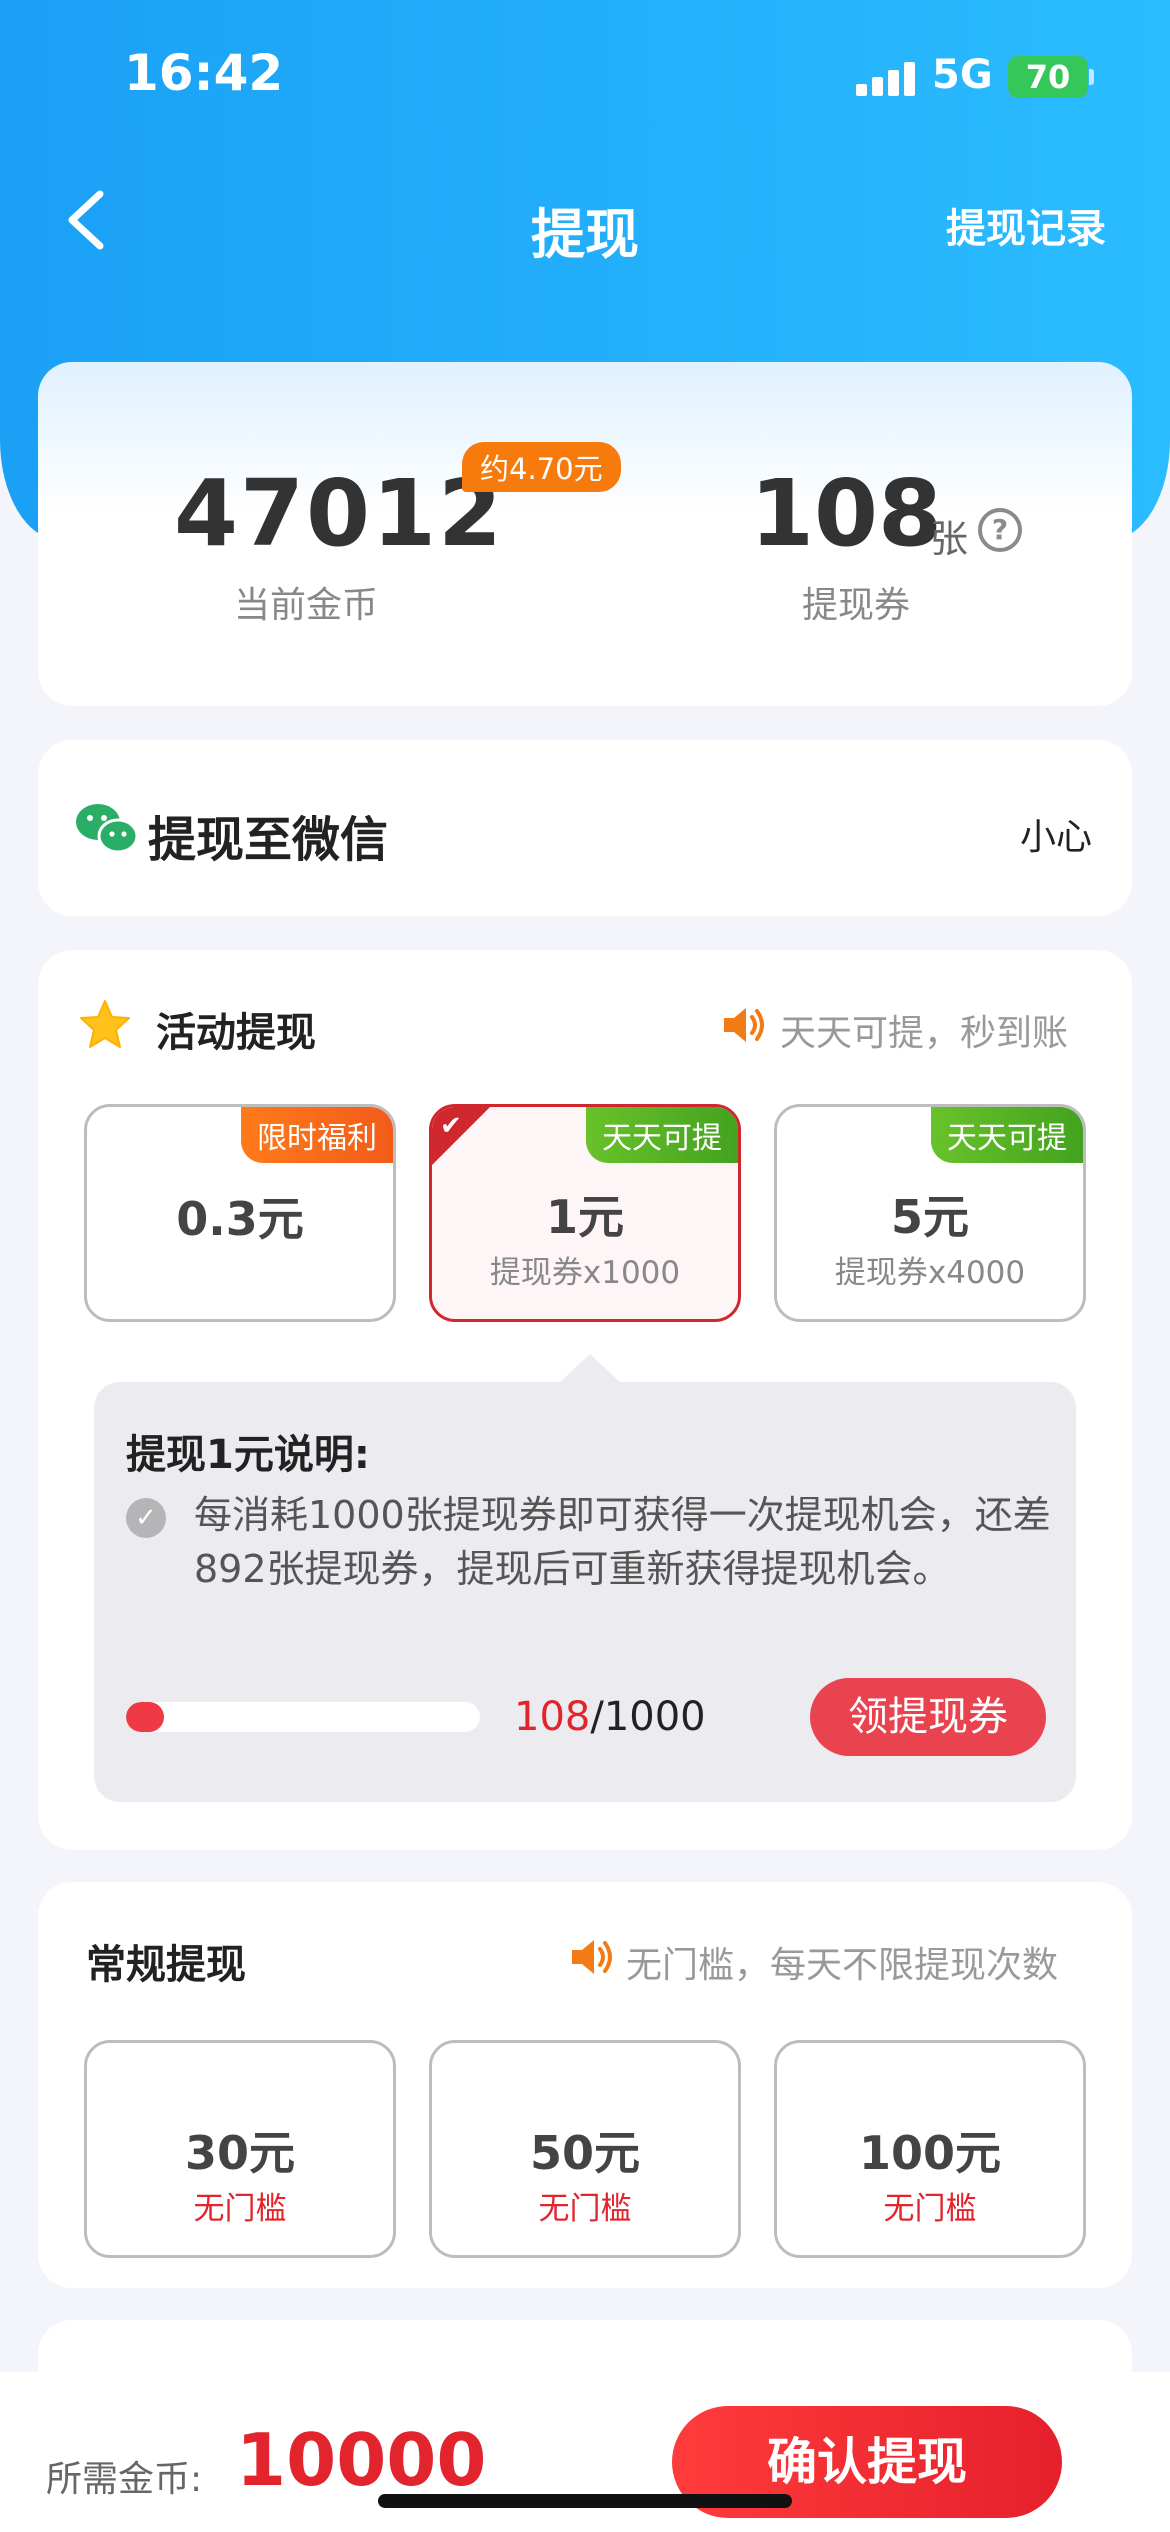  I want to click on battery-icon: 70, so click(1048, 77).